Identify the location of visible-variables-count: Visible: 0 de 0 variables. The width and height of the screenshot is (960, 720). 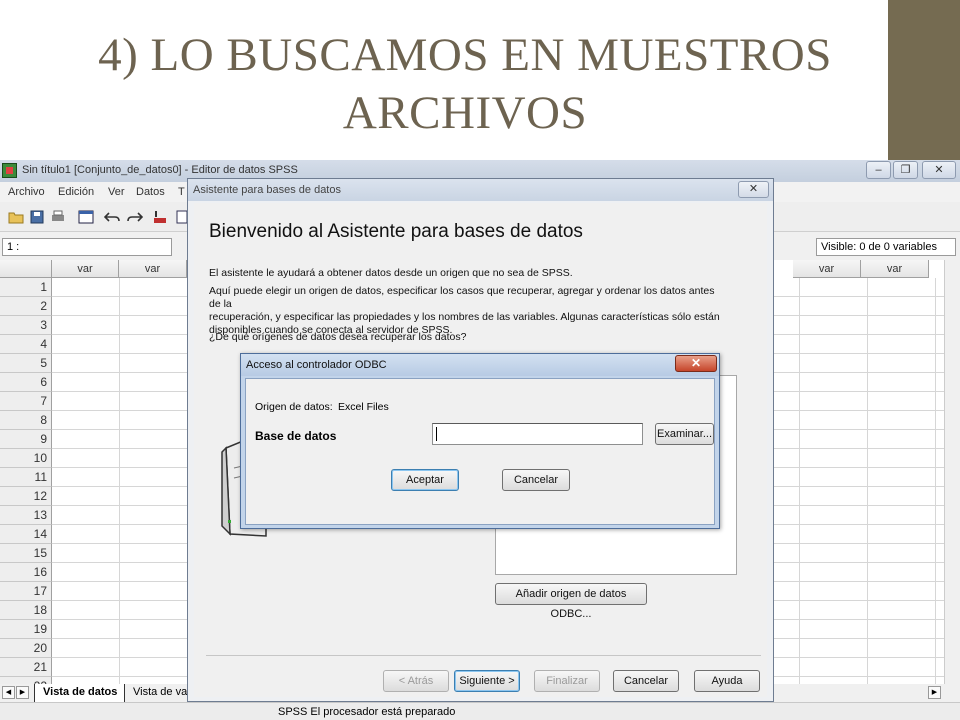
(886, 247).